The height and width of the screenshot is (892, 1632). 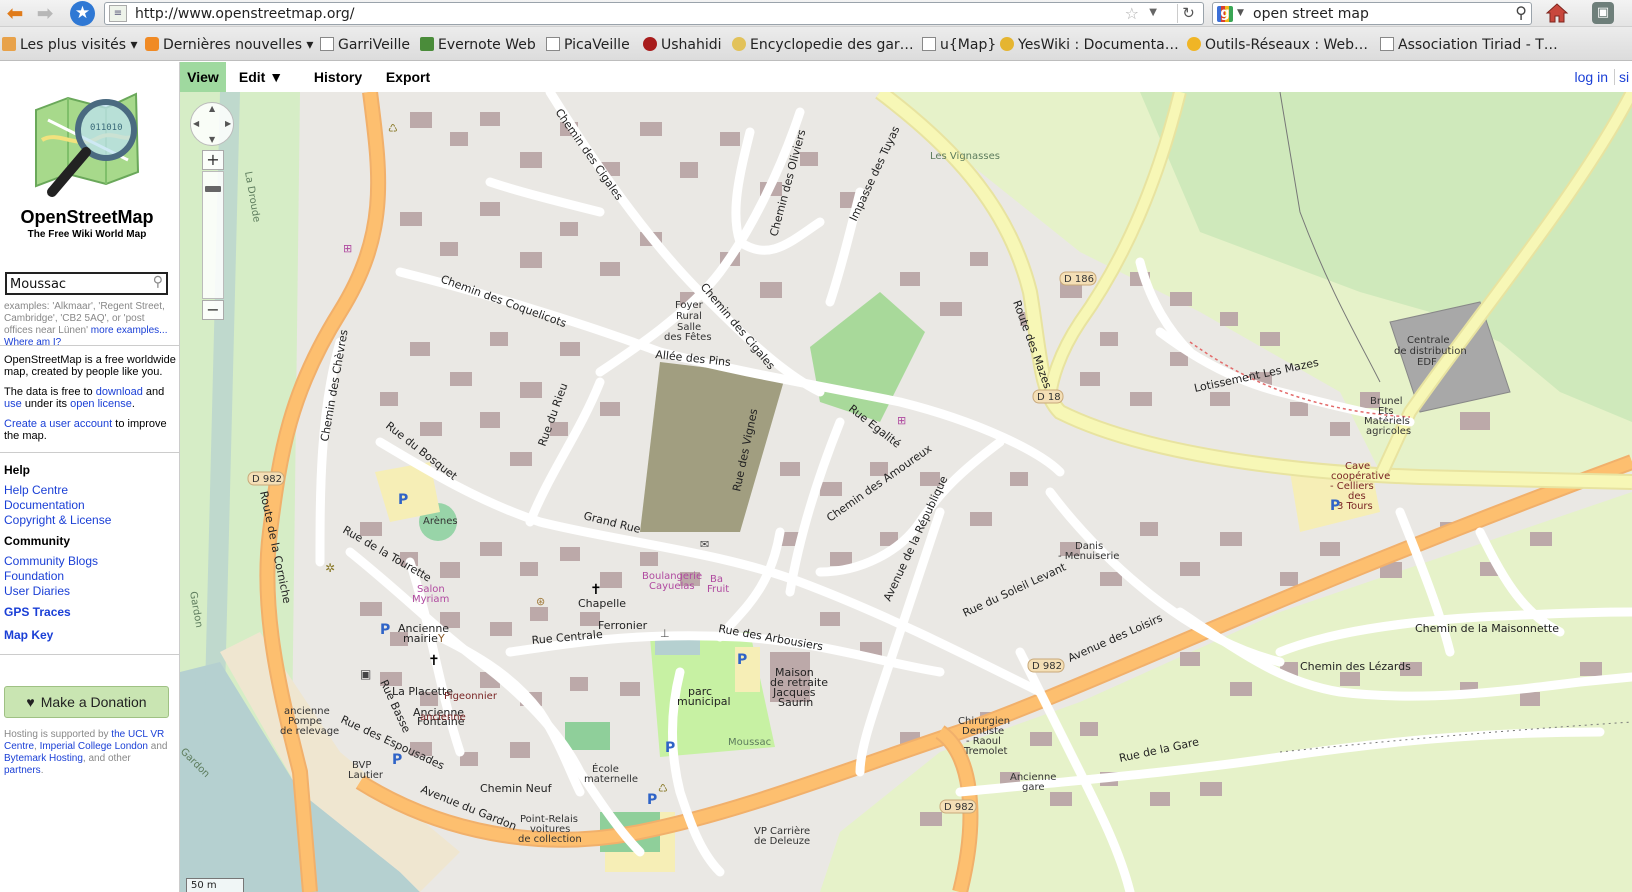 I want to click on url-dropdown-icon: ▼, so click(x=1153, y=12).